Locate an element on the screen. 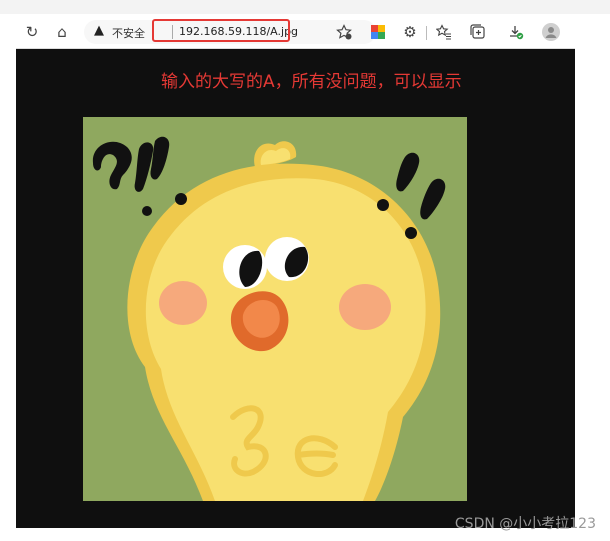  csdn-watermark: CSDN @小小考拉123 is located at coordinates (525, 524).